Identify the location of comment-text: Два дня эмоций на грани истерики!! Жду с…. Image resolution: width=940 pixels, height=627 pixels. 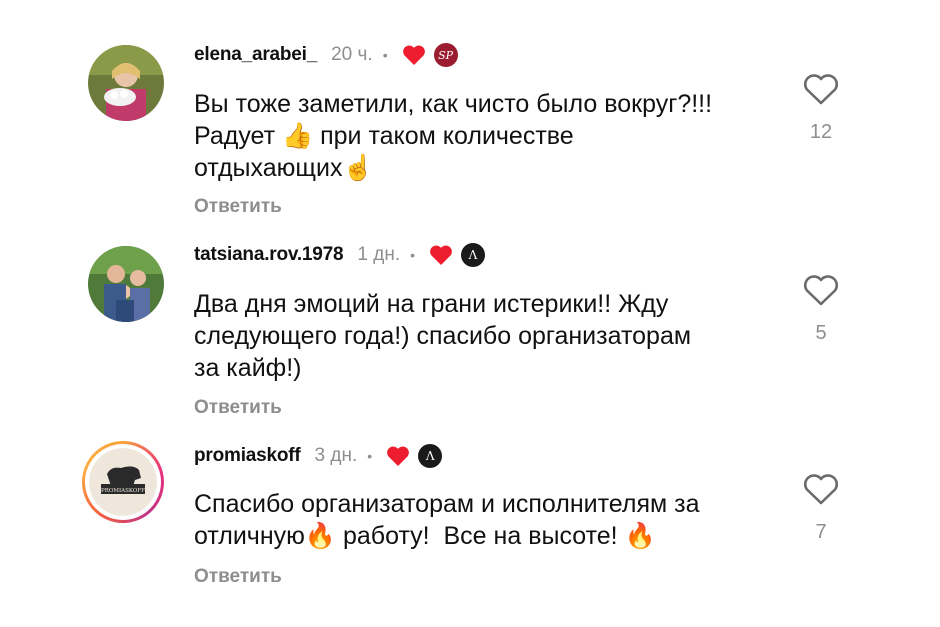
(443, 336).